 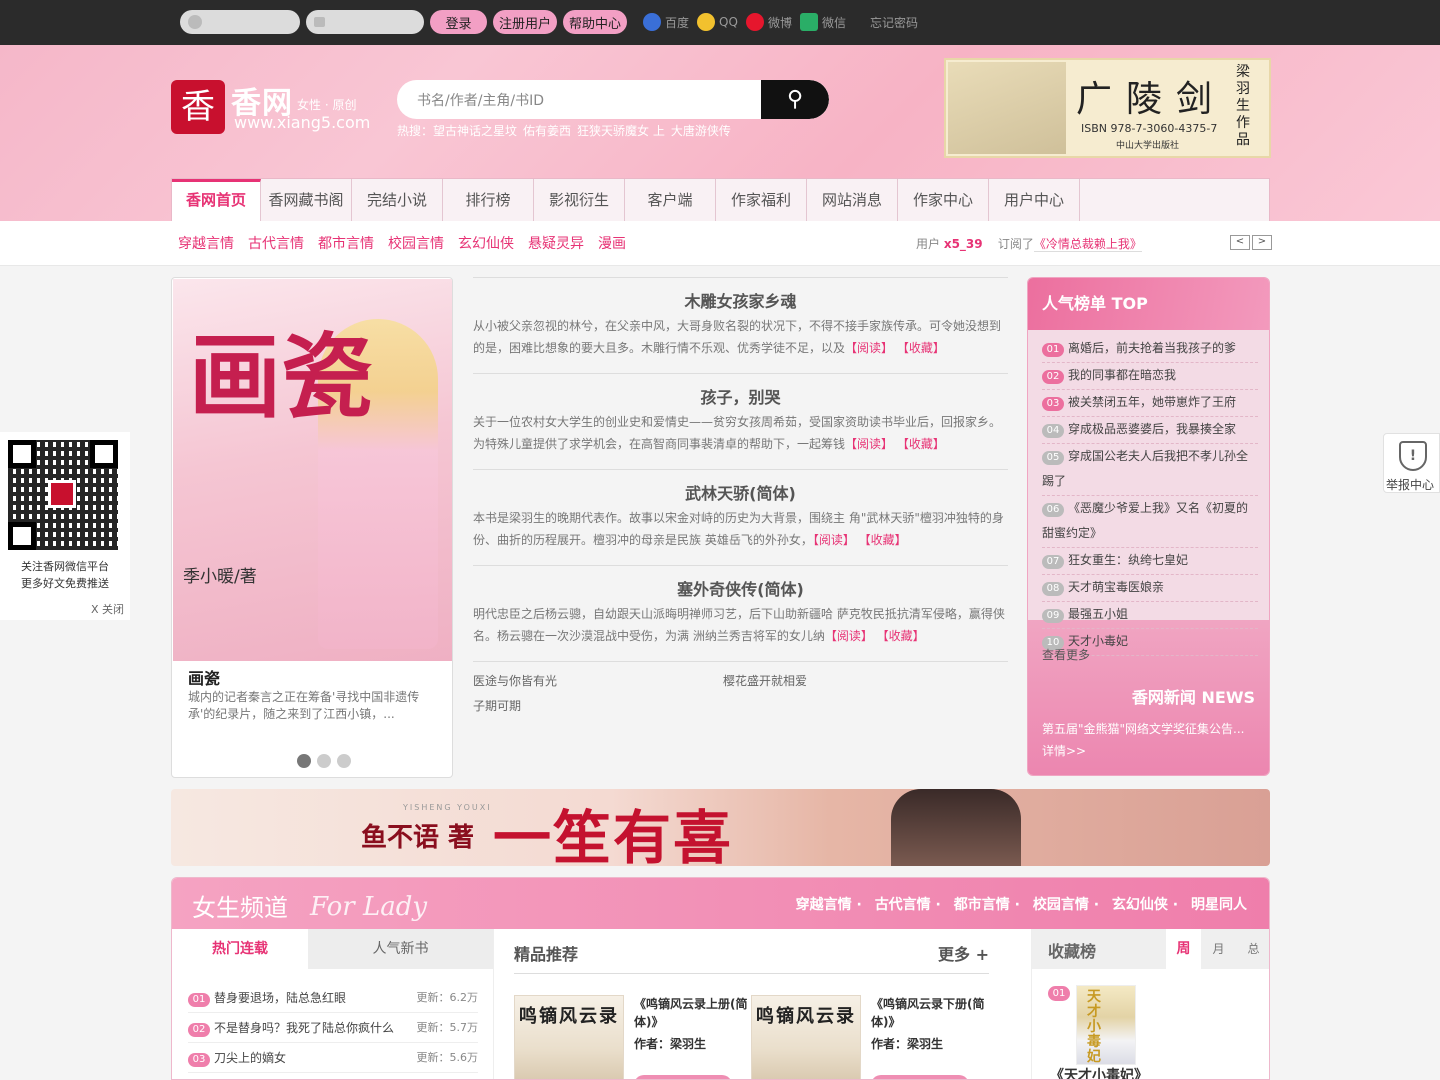 I want to click on nav-finished: 完结小说, so click(x=397, y=200).